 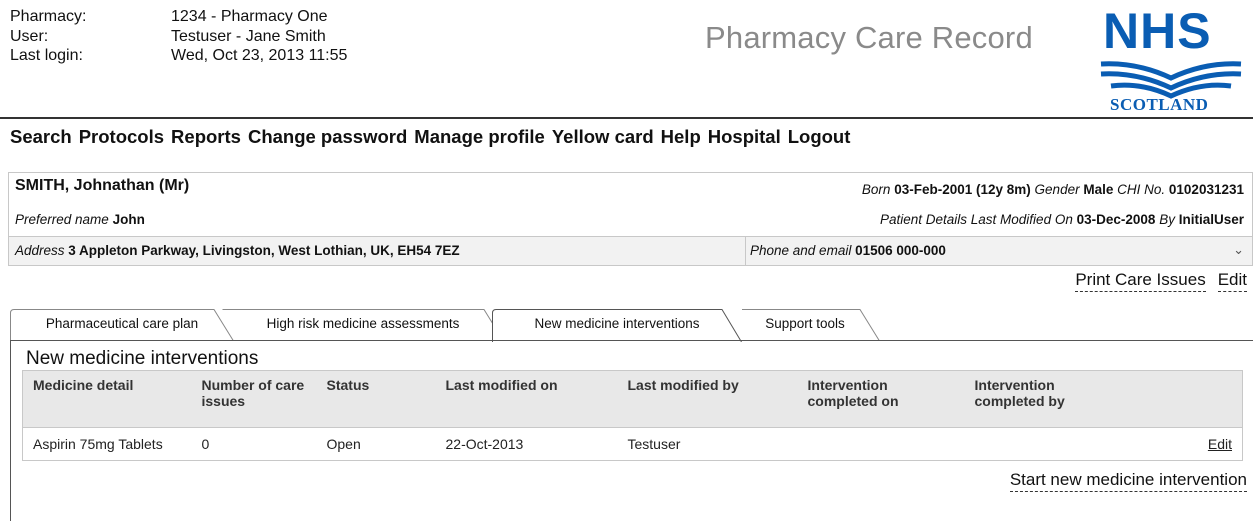 I want to click on nhs-logo-subtext: SCOTLAND, so click(x=1159, y=104).